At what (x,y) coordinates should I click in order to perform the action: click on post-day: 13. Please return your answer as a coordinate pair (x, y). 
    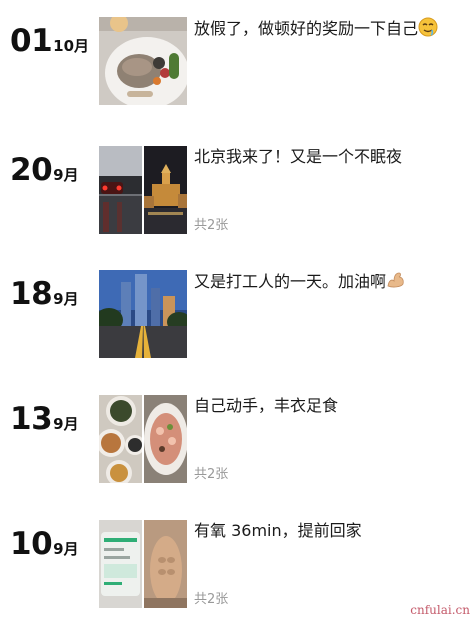
    Looking at the image, I should click on (31, 419).